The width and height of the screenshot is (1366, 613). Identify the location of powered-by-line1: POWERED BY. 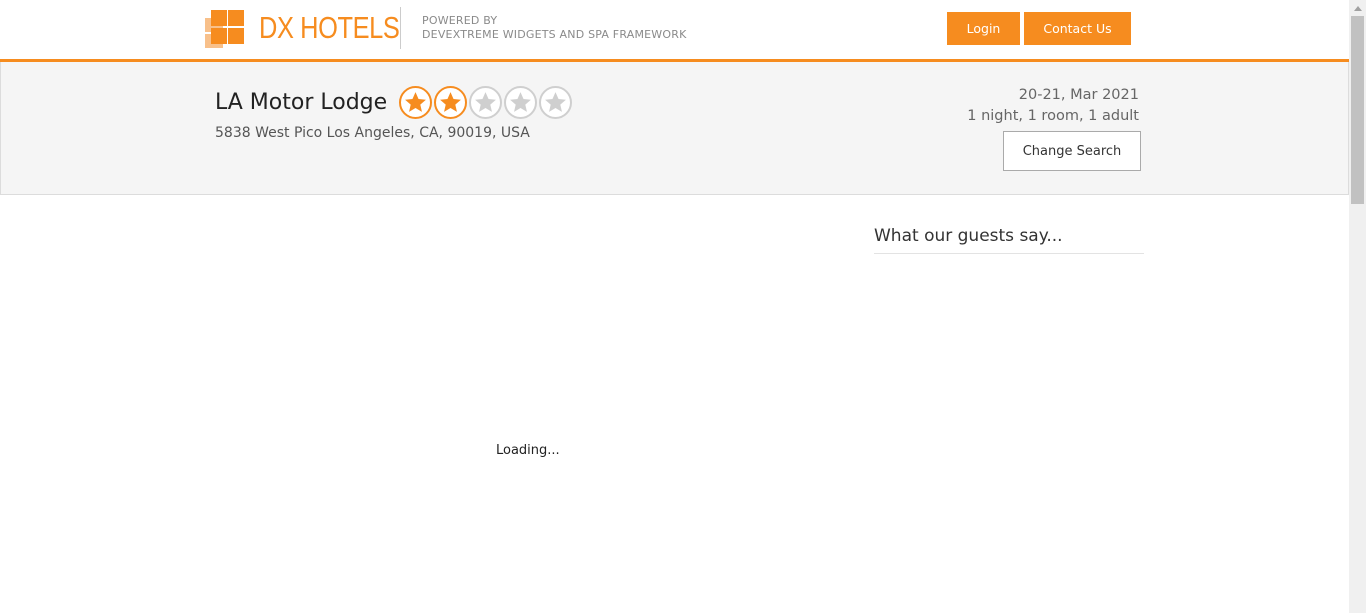
(460, 20).